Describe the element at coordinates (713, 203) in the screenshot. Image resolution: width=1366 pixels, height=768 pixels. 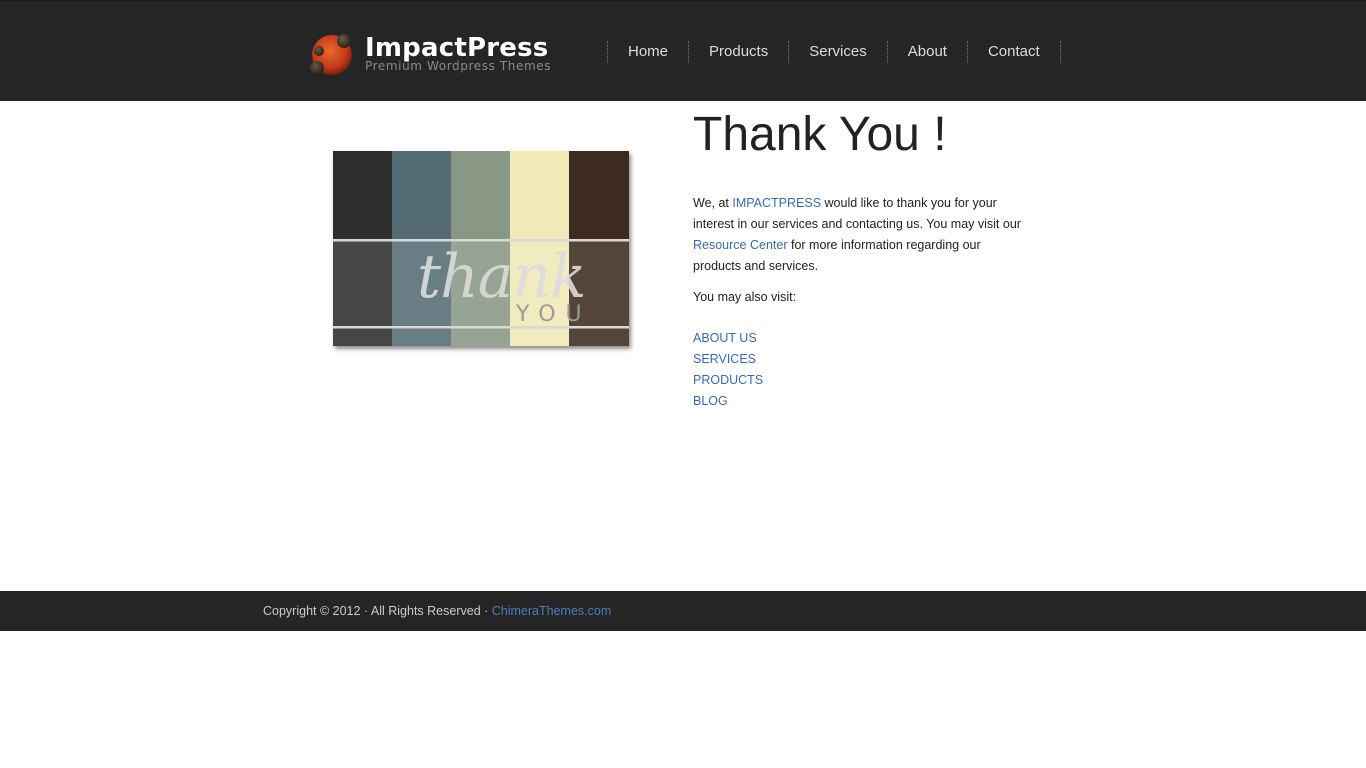
I see `intro-prefix: We, at` at that location.